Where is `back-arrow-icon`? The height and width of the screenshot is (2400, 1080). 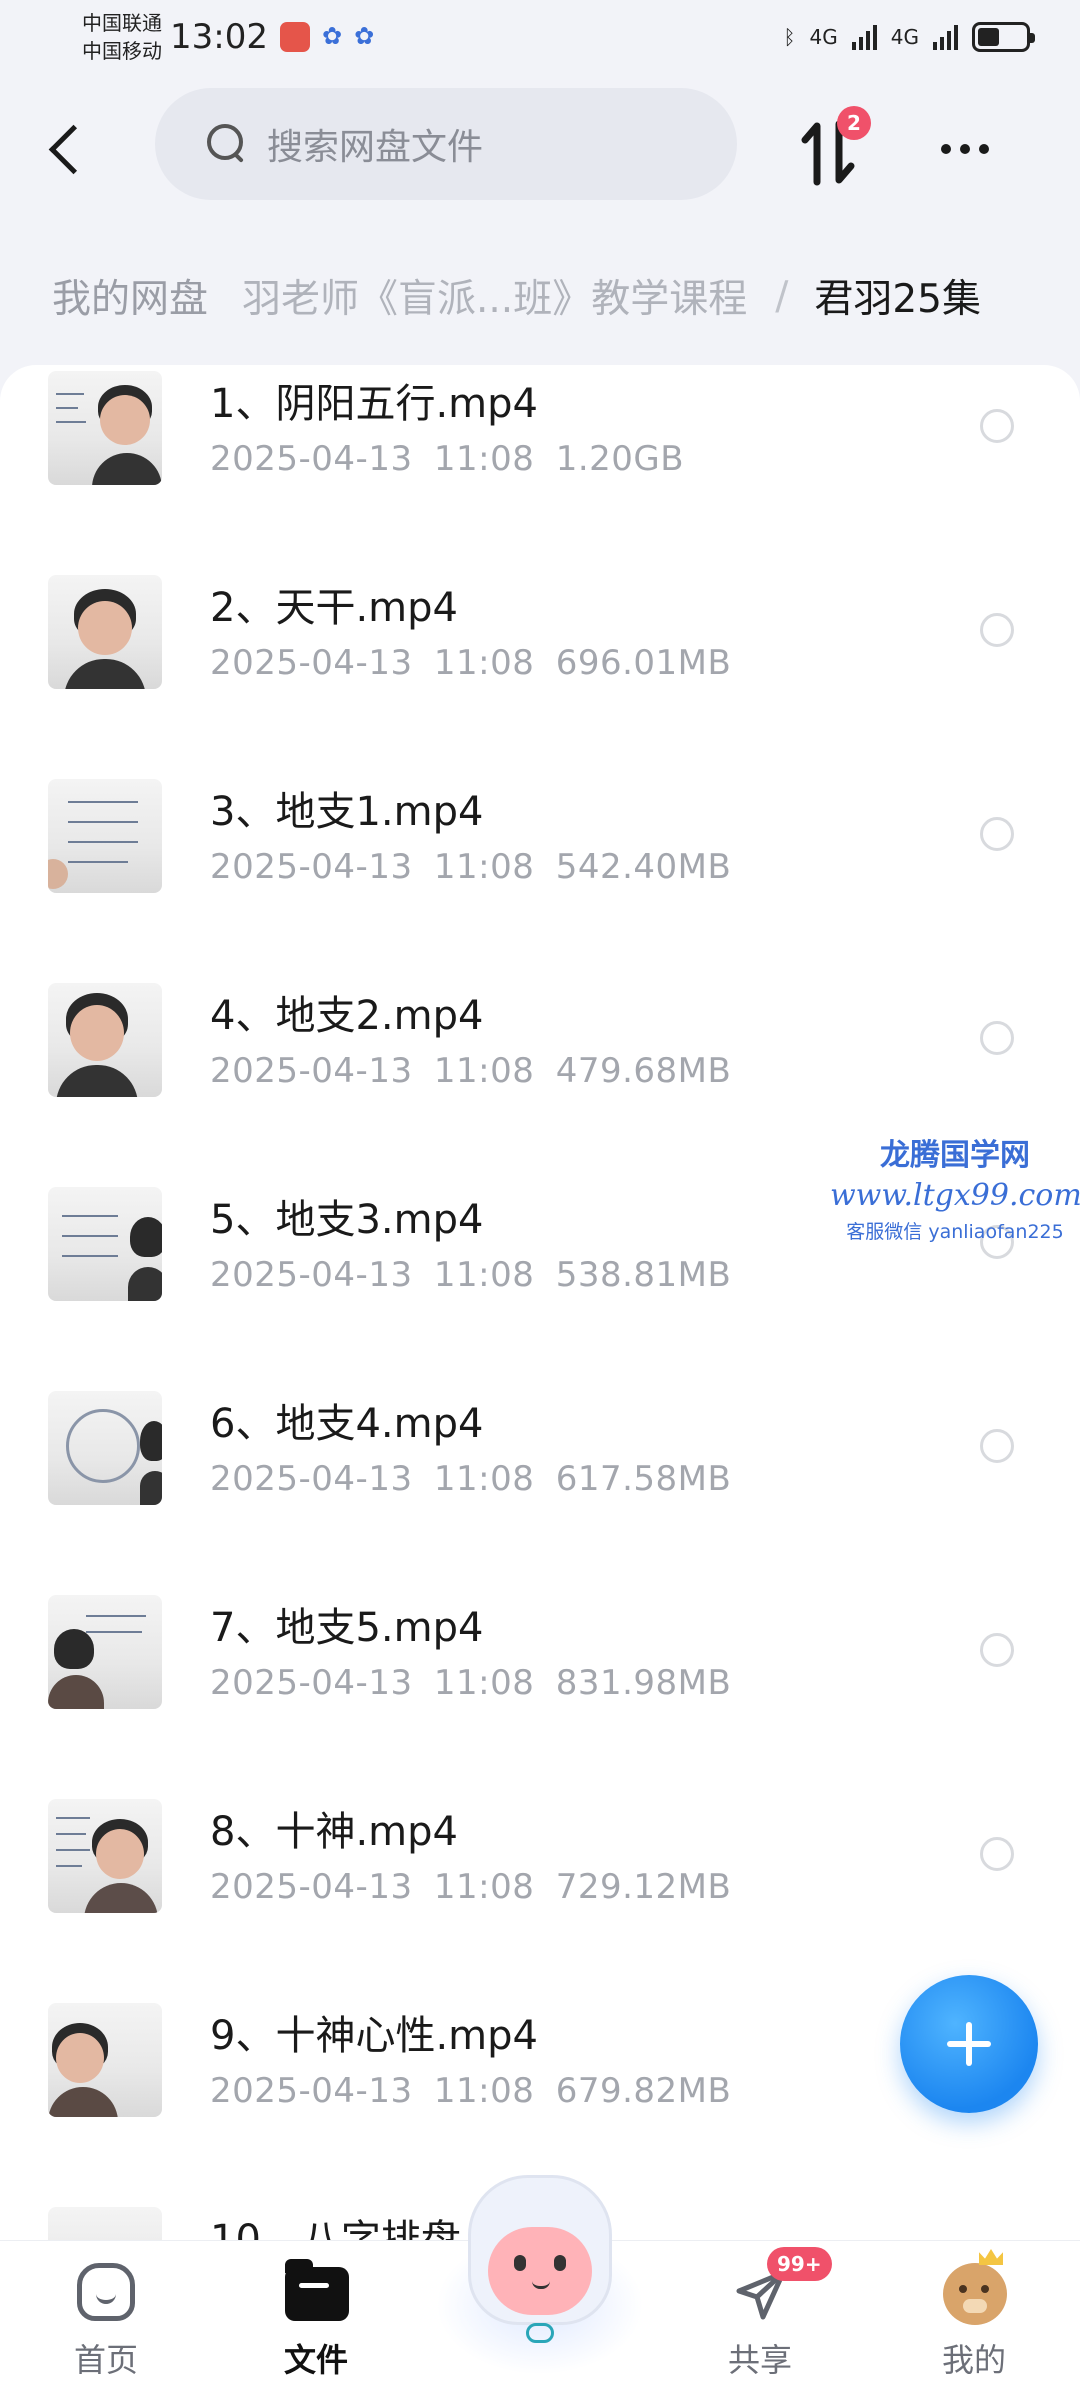 back-arrow-icon is located at coordinates (68, 149).